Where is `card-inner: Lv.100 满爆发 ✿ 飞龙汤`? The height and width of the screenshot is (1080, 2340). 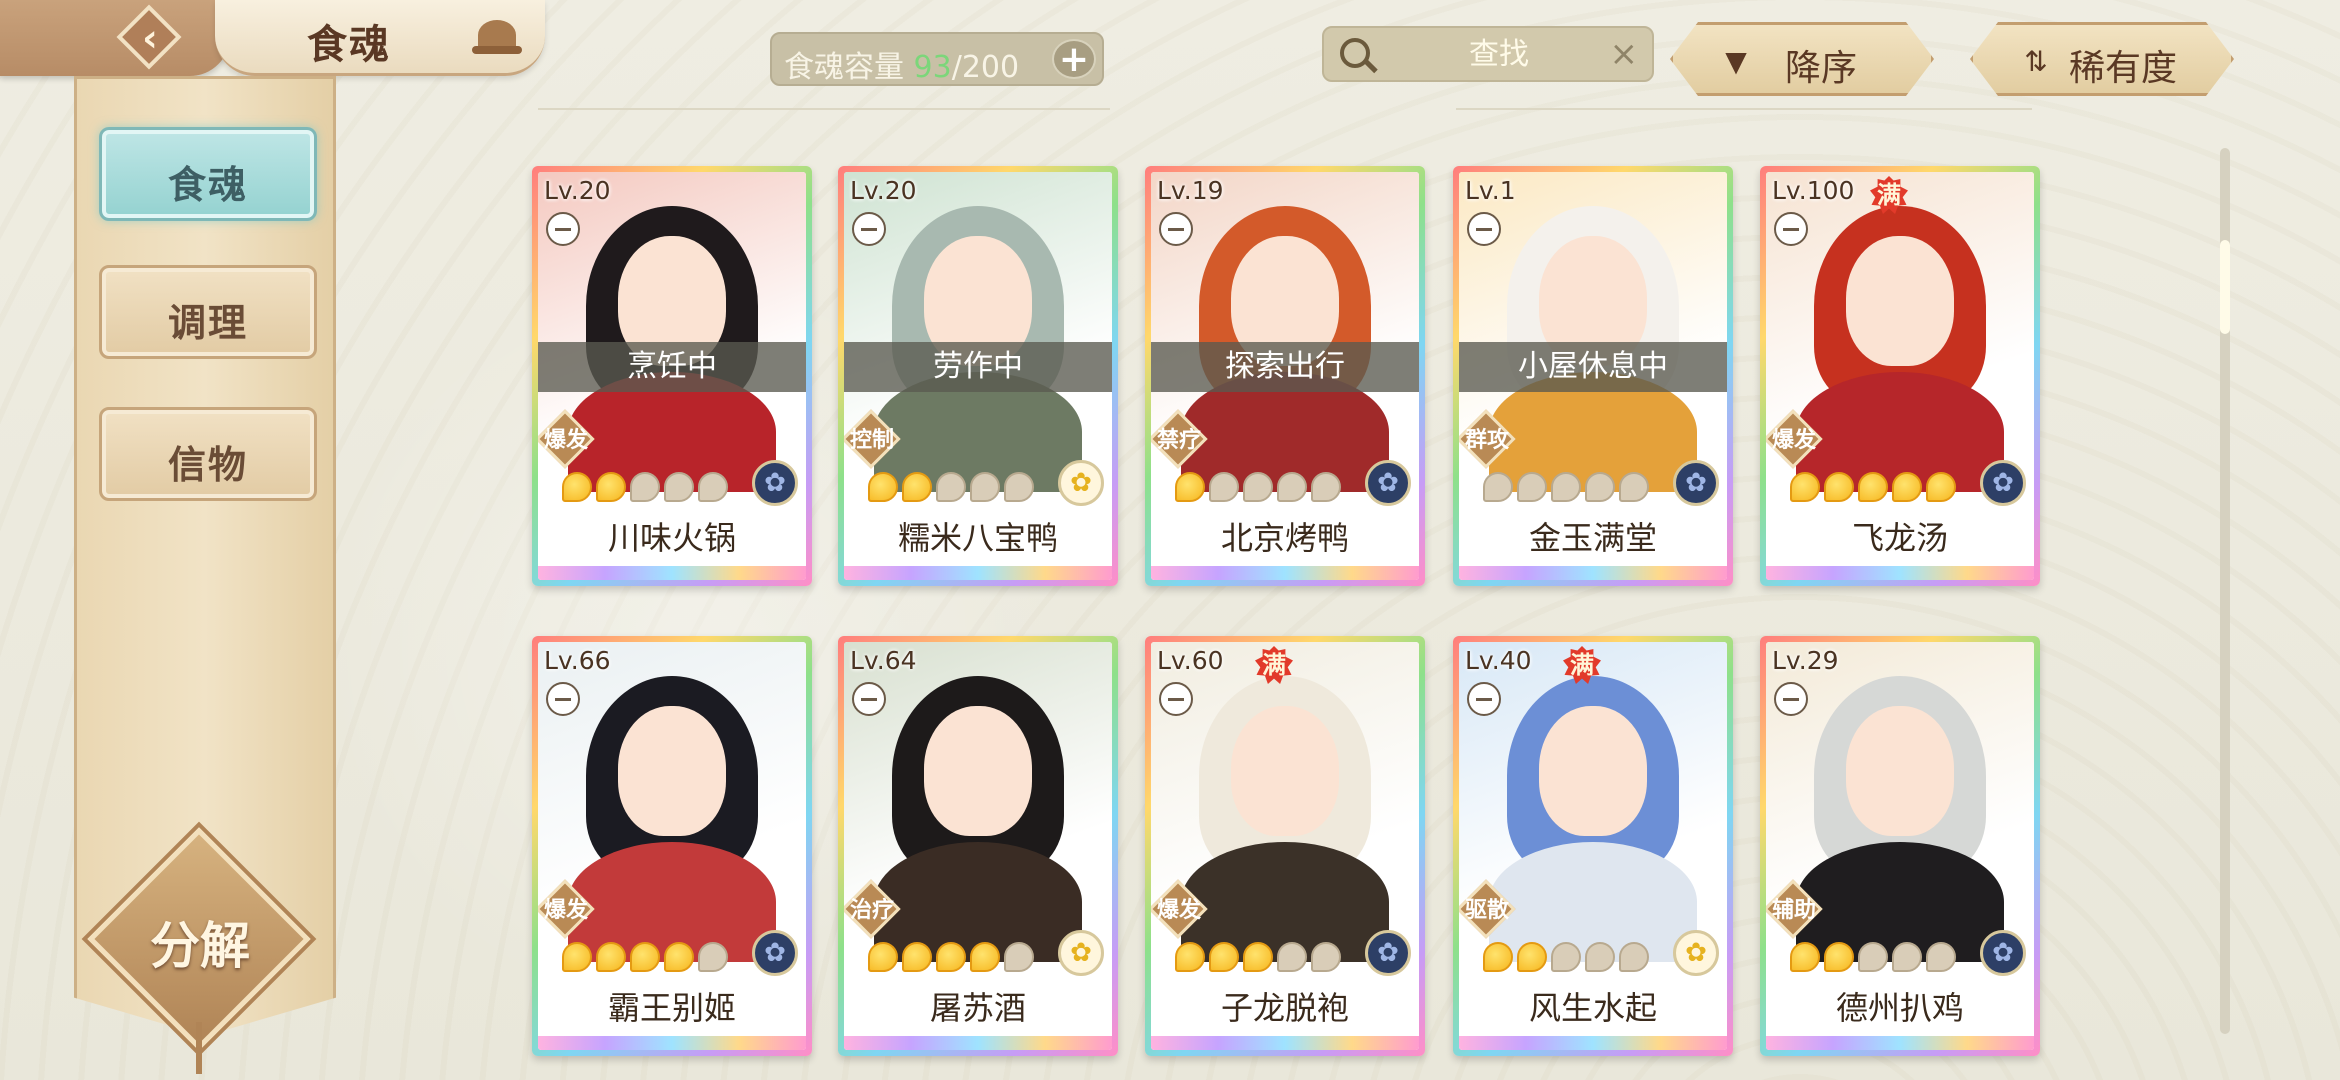
card-inner: Lv.100 满爆发 ✿ 飞龙汤 is located at coordinates (1900, 376).